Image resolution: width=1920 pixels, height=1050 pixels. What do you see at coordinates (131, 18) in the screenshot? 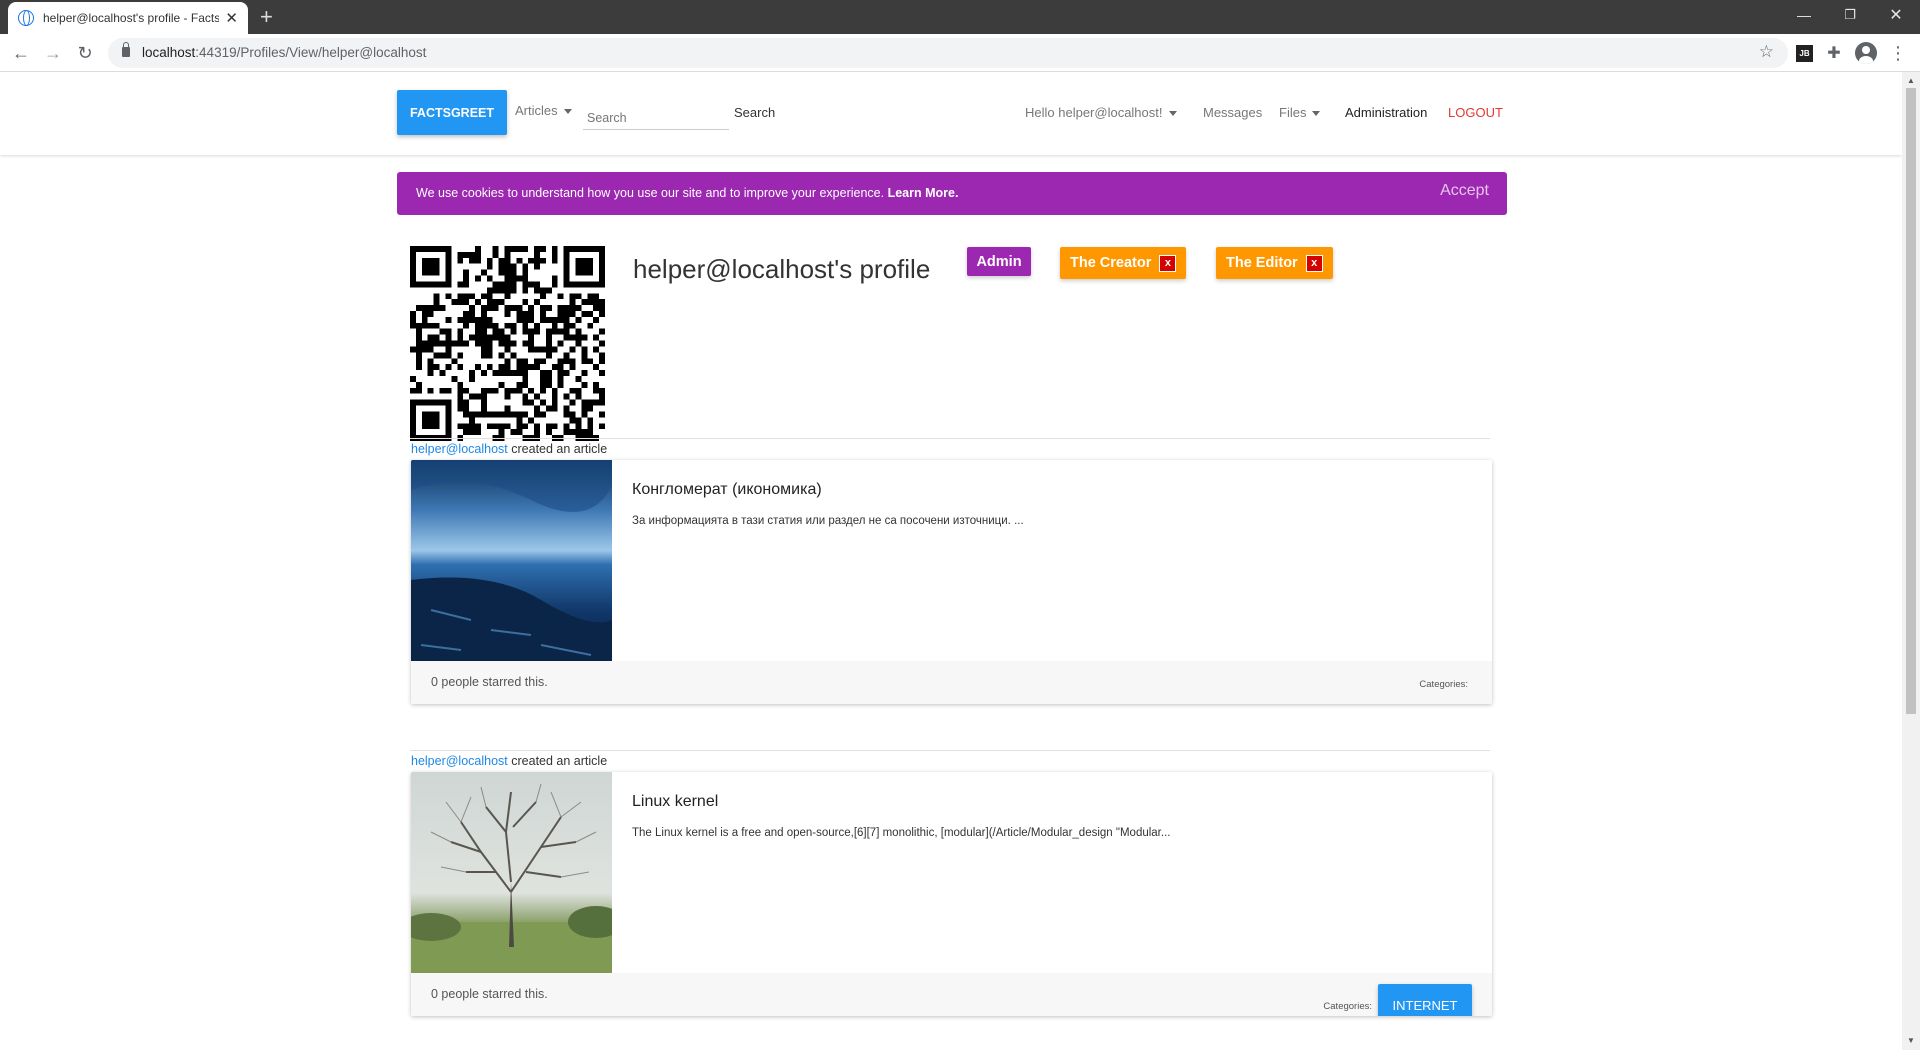
I see `tab-title: helper@localhost's profile - FactsGreet` at bounding box center [131, 18].